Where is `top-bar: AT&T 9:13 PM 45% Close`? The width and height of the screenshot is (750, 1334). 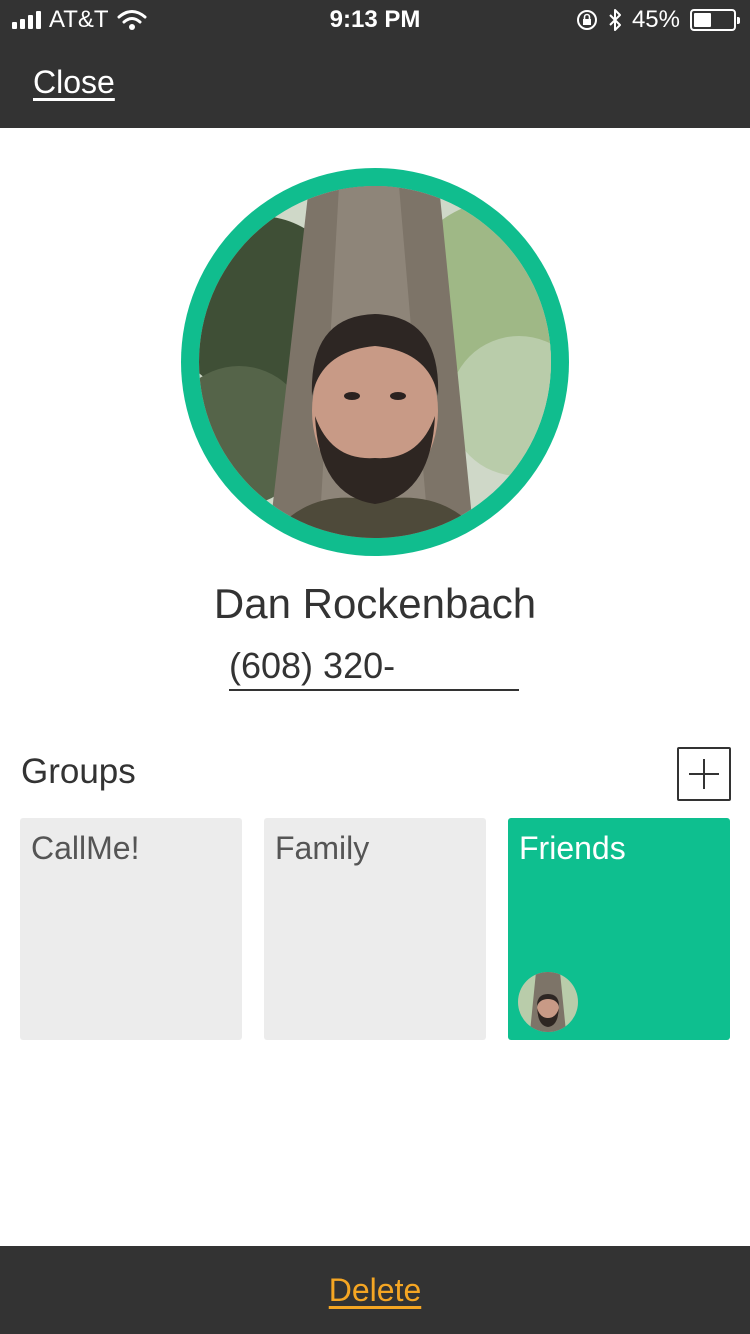 top-bar: AT&T 9:13 PM 45% Close is located at coordinates (375, 64).